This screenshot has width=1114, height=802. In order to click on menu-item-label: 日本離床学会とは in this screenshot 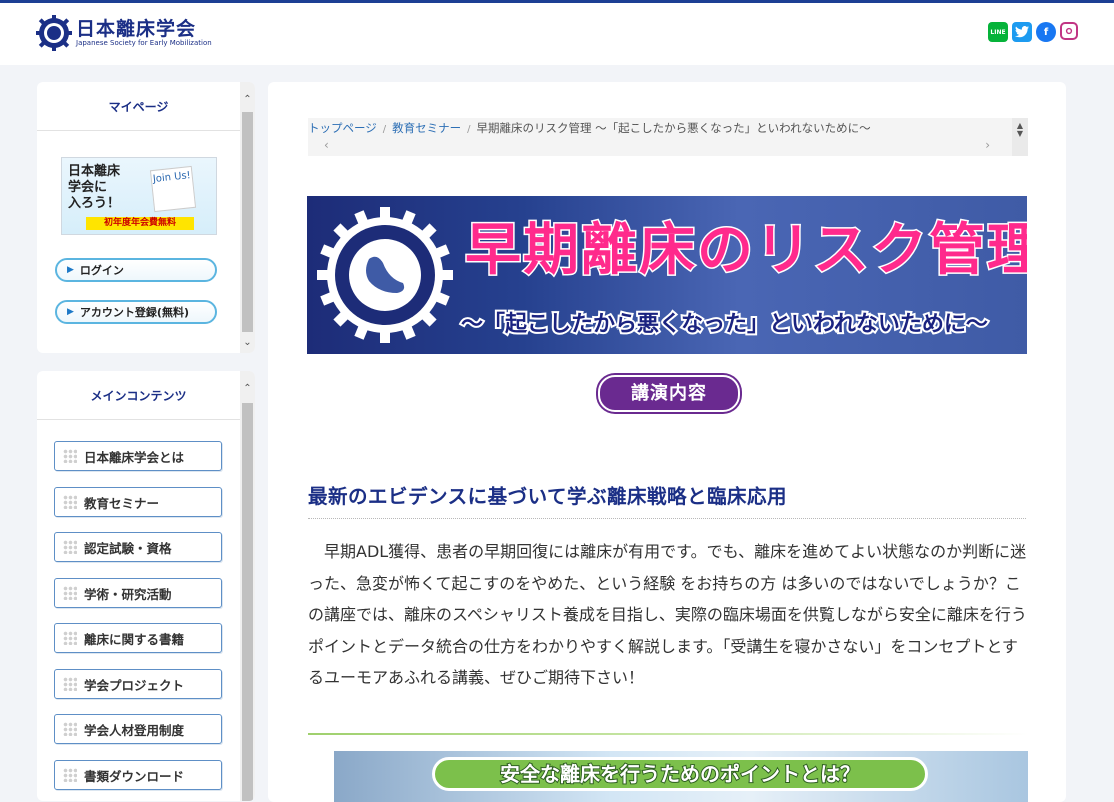, I will do `click(134, 457)`.